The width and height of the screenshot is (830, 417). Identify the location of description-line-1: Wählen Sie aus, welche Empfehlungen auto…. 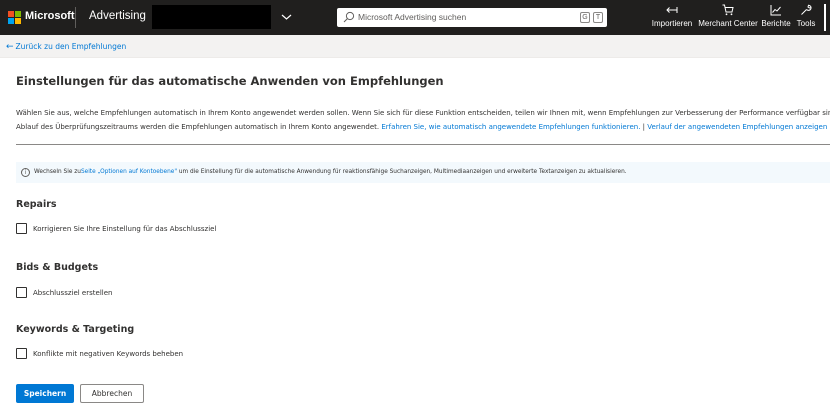
(423, 113).